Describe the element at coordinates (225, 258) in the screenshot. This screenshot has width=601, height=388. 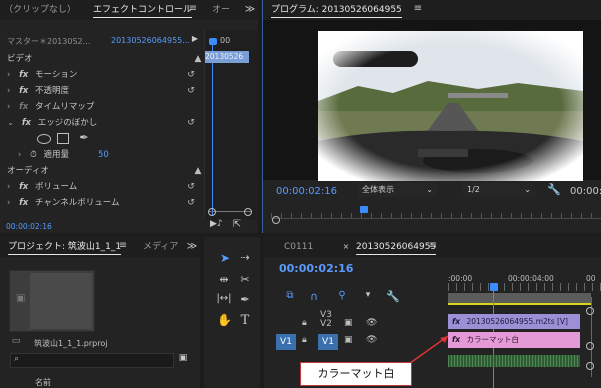
I see `selection-tool-icon: ➤` at that location.